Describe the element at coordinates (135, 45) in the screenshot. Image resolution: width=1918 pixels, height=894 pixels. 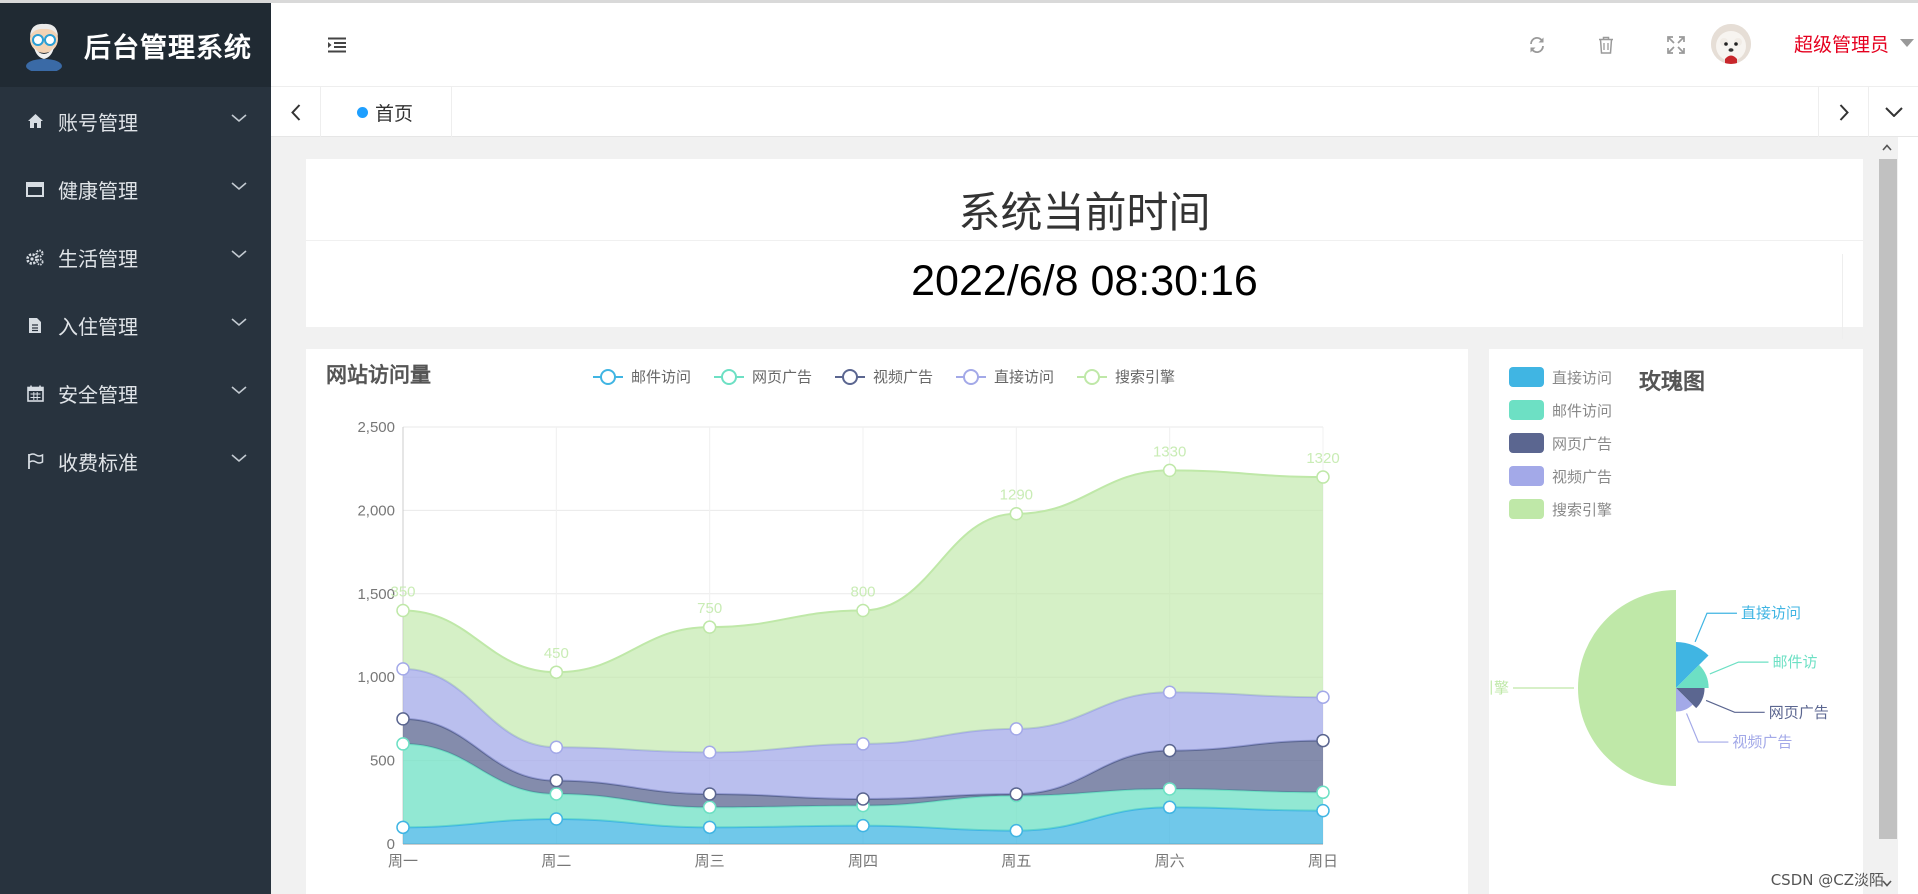
I see `logo: 后台管理系统` at that location.